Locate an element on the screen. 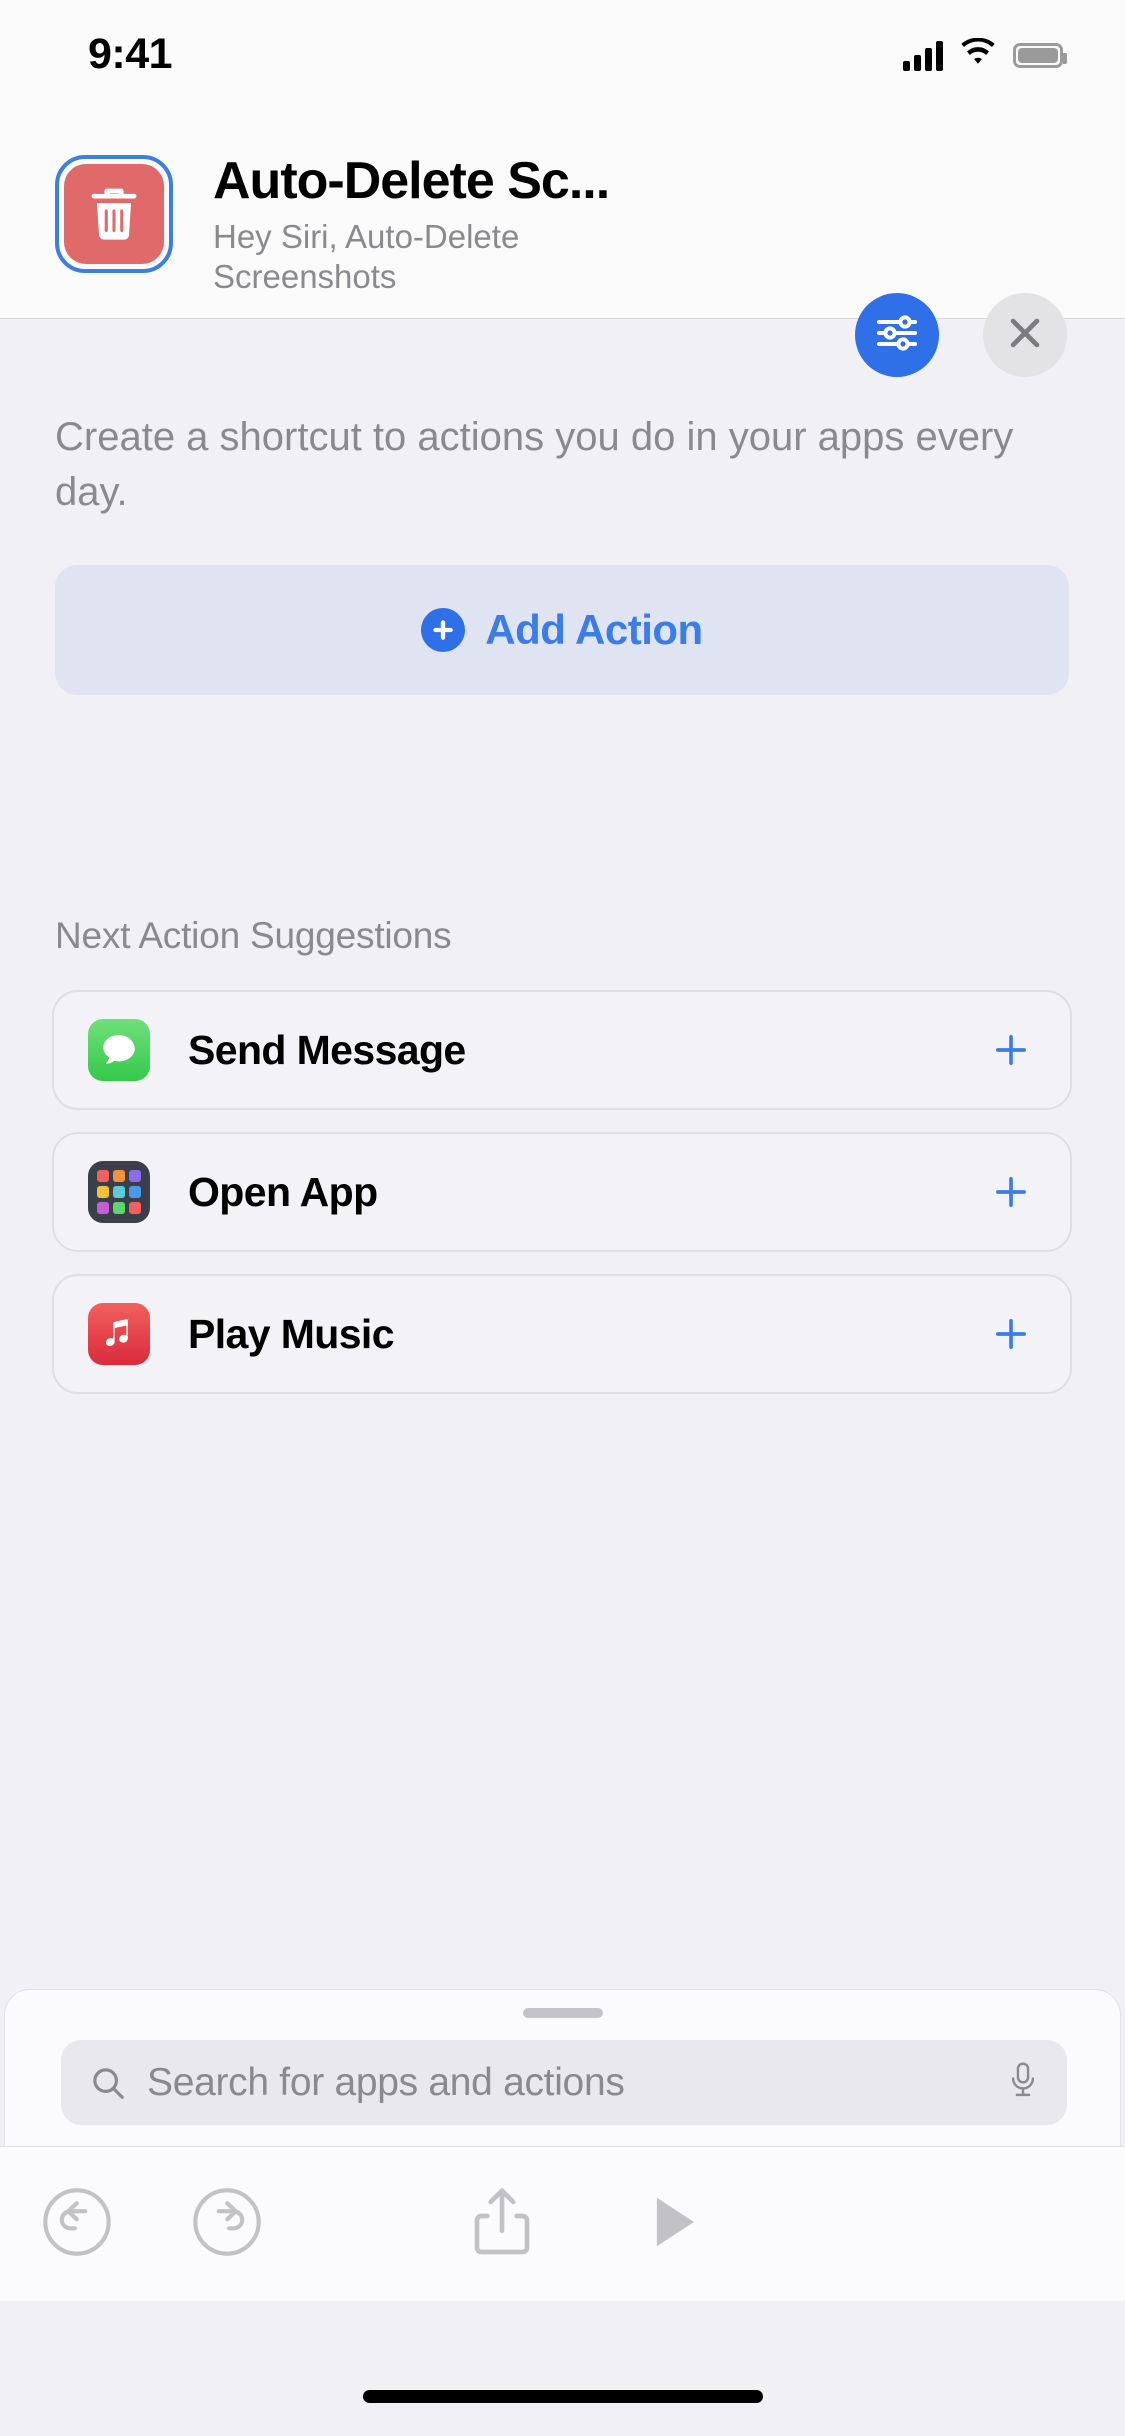 This screenshot has height=2436, width=1125. list-item-label: Play Music is located at coordinates (291, 1333).